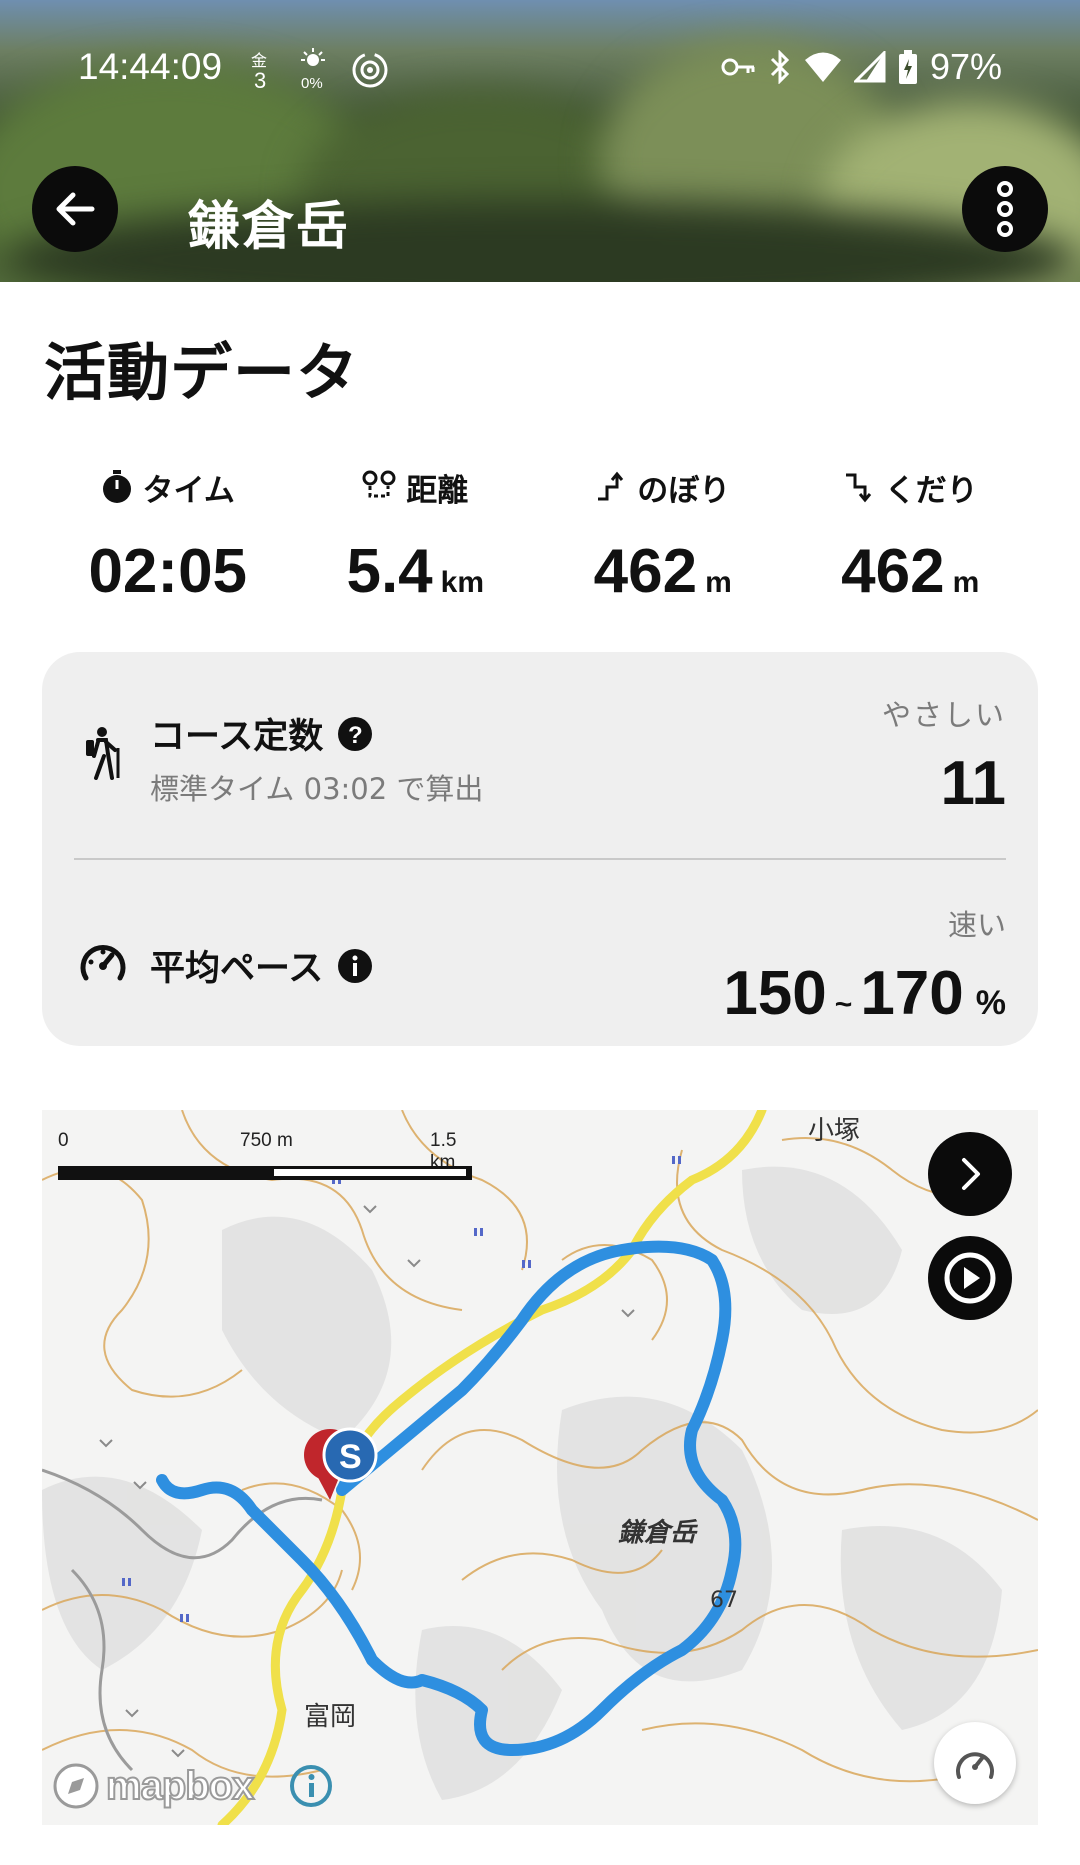 The height and width of the screenshot is (1865, 1080). Describe the element at coordinates (237, 737) in the screenshot. I see `course-constant-title: コース定数` at that location.